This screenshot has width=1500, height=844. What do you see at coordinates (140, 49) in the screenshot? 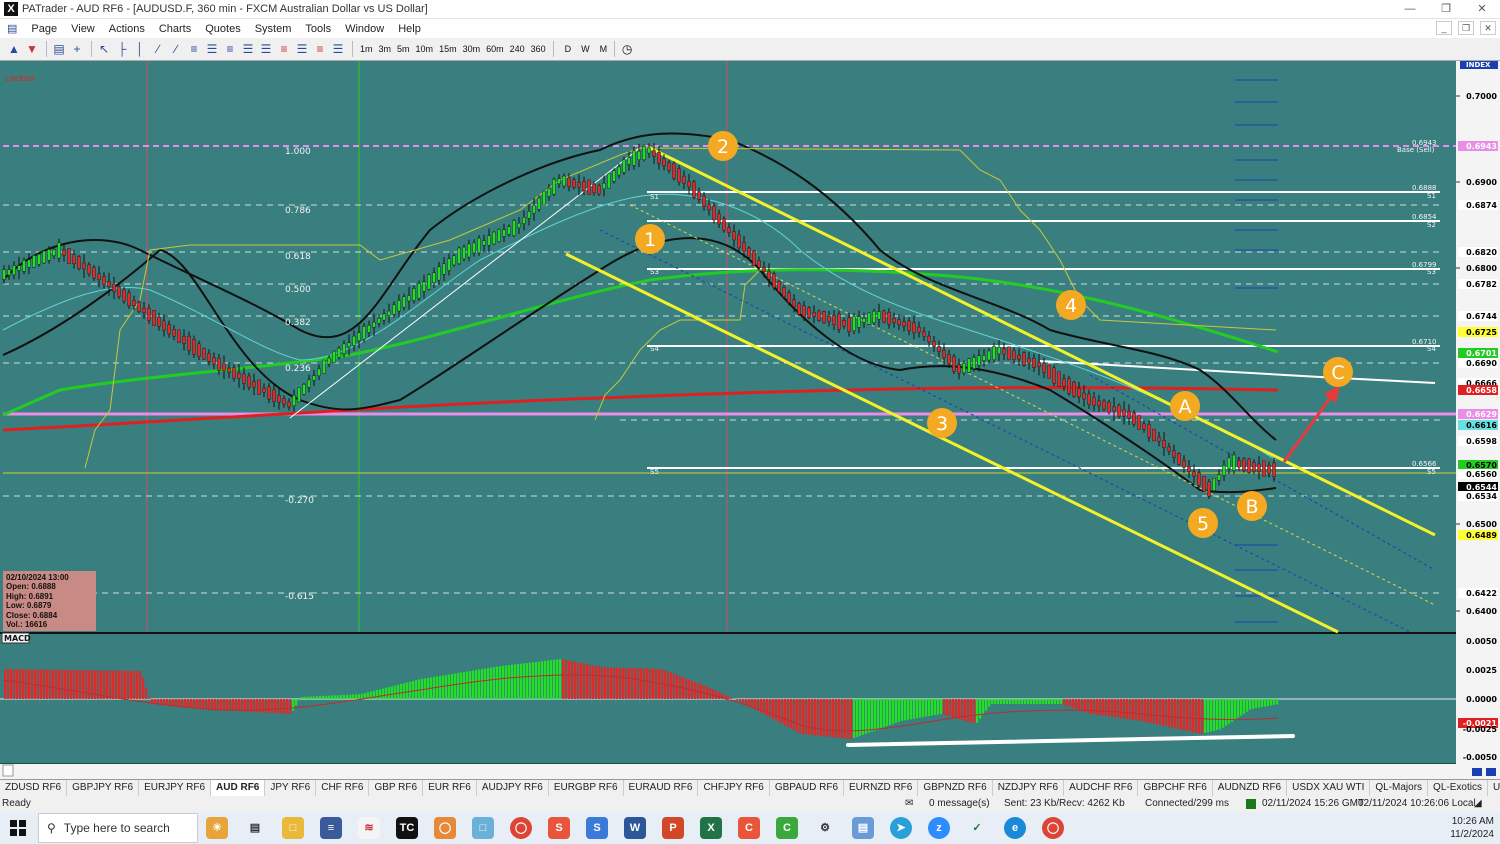
I see `vertical-line-icon: │` at bounding box center [140, 49].